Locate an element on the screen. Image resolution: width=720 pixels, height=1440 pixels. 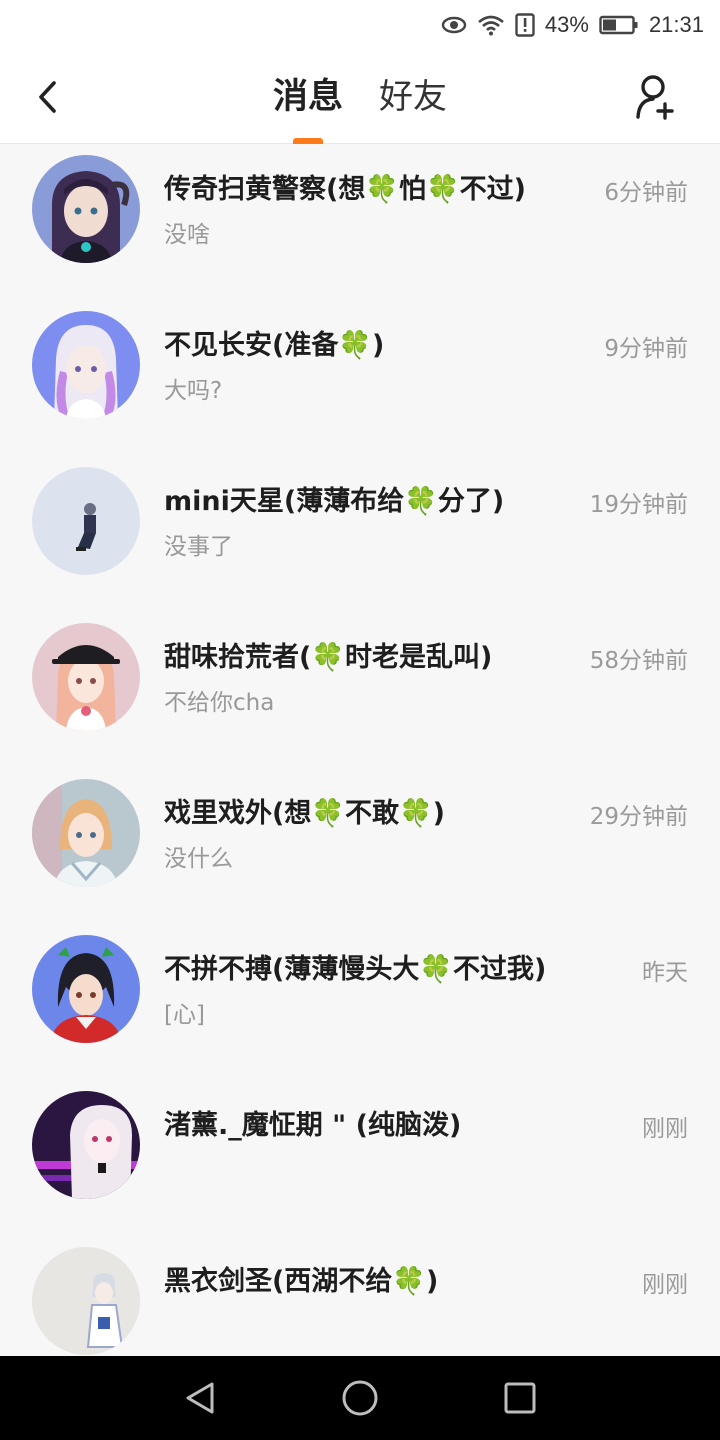
contact-name: 甜味拾荒者(🍀时老是乱叫) is located at coordinates (328, 657).